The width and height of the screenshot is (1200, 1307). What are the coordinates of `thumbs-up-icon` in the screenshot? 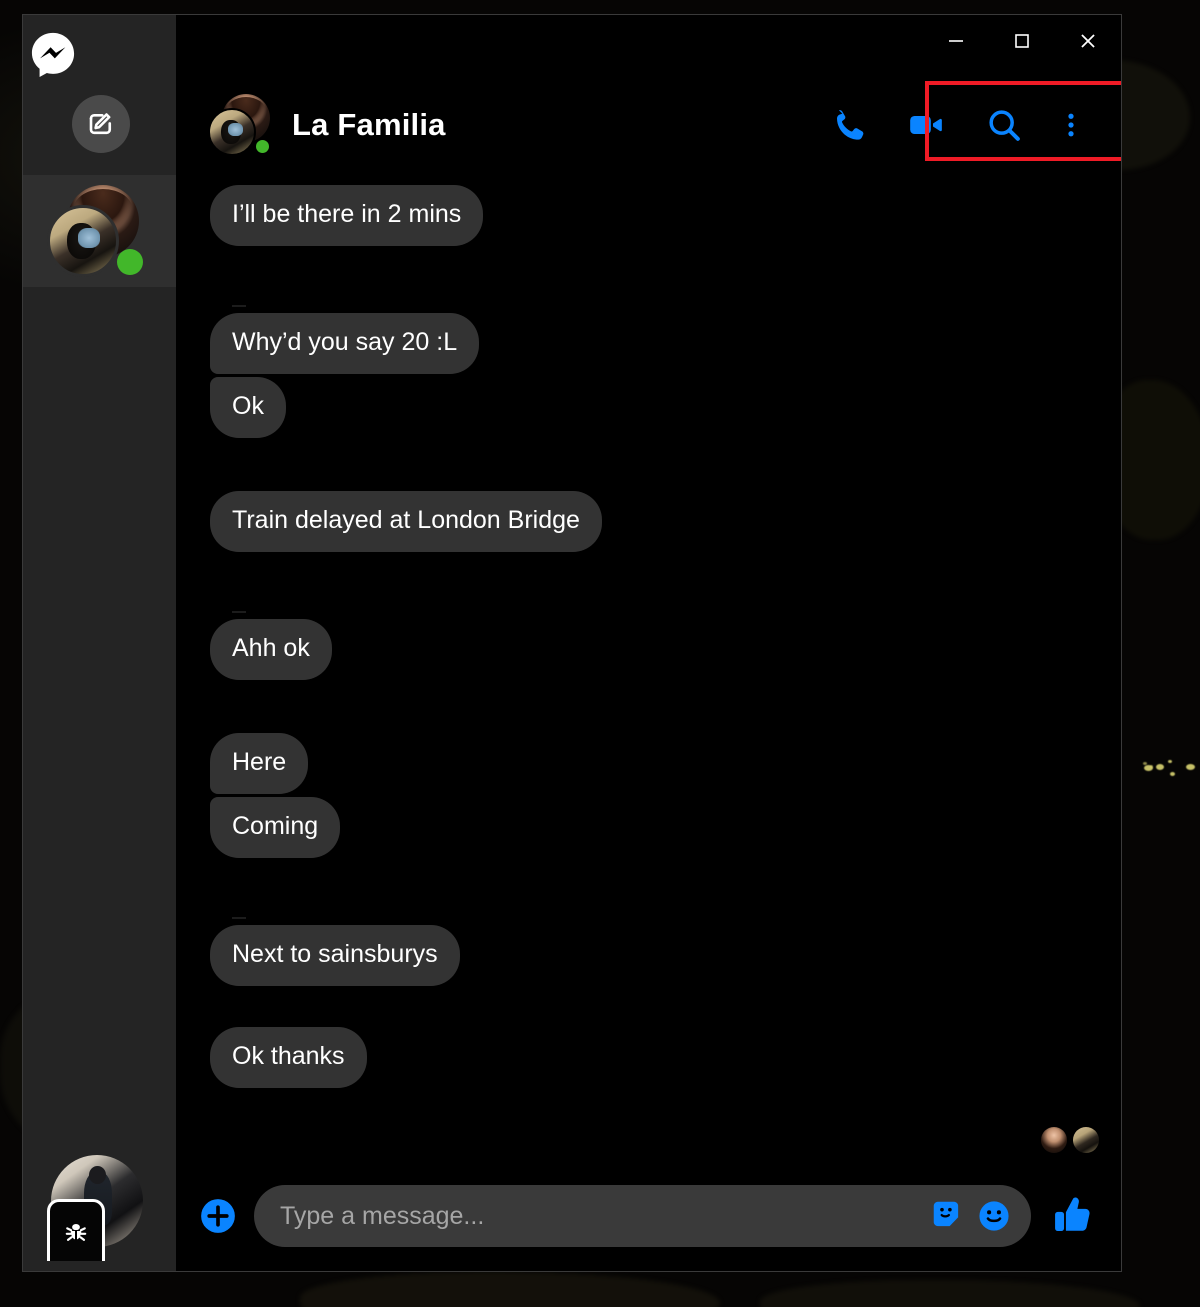 It's located at (1072, 1214).